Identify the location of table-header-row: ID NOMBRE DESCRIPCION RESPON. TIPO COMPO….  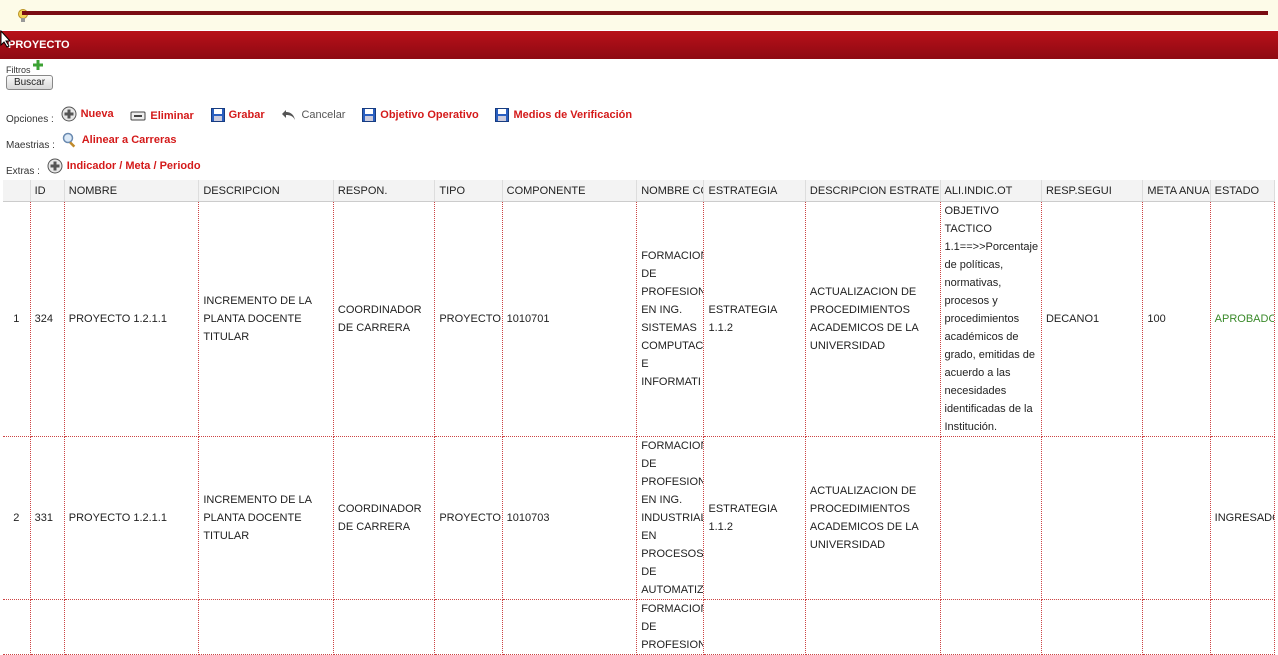
(639, 191).